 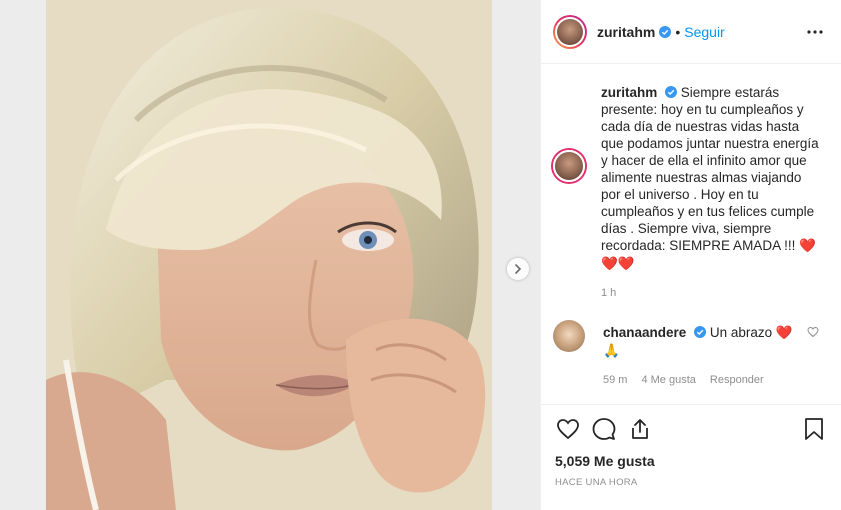 I want to click on post-header: zuritahm • Seguir, so click(x=691, y=32).